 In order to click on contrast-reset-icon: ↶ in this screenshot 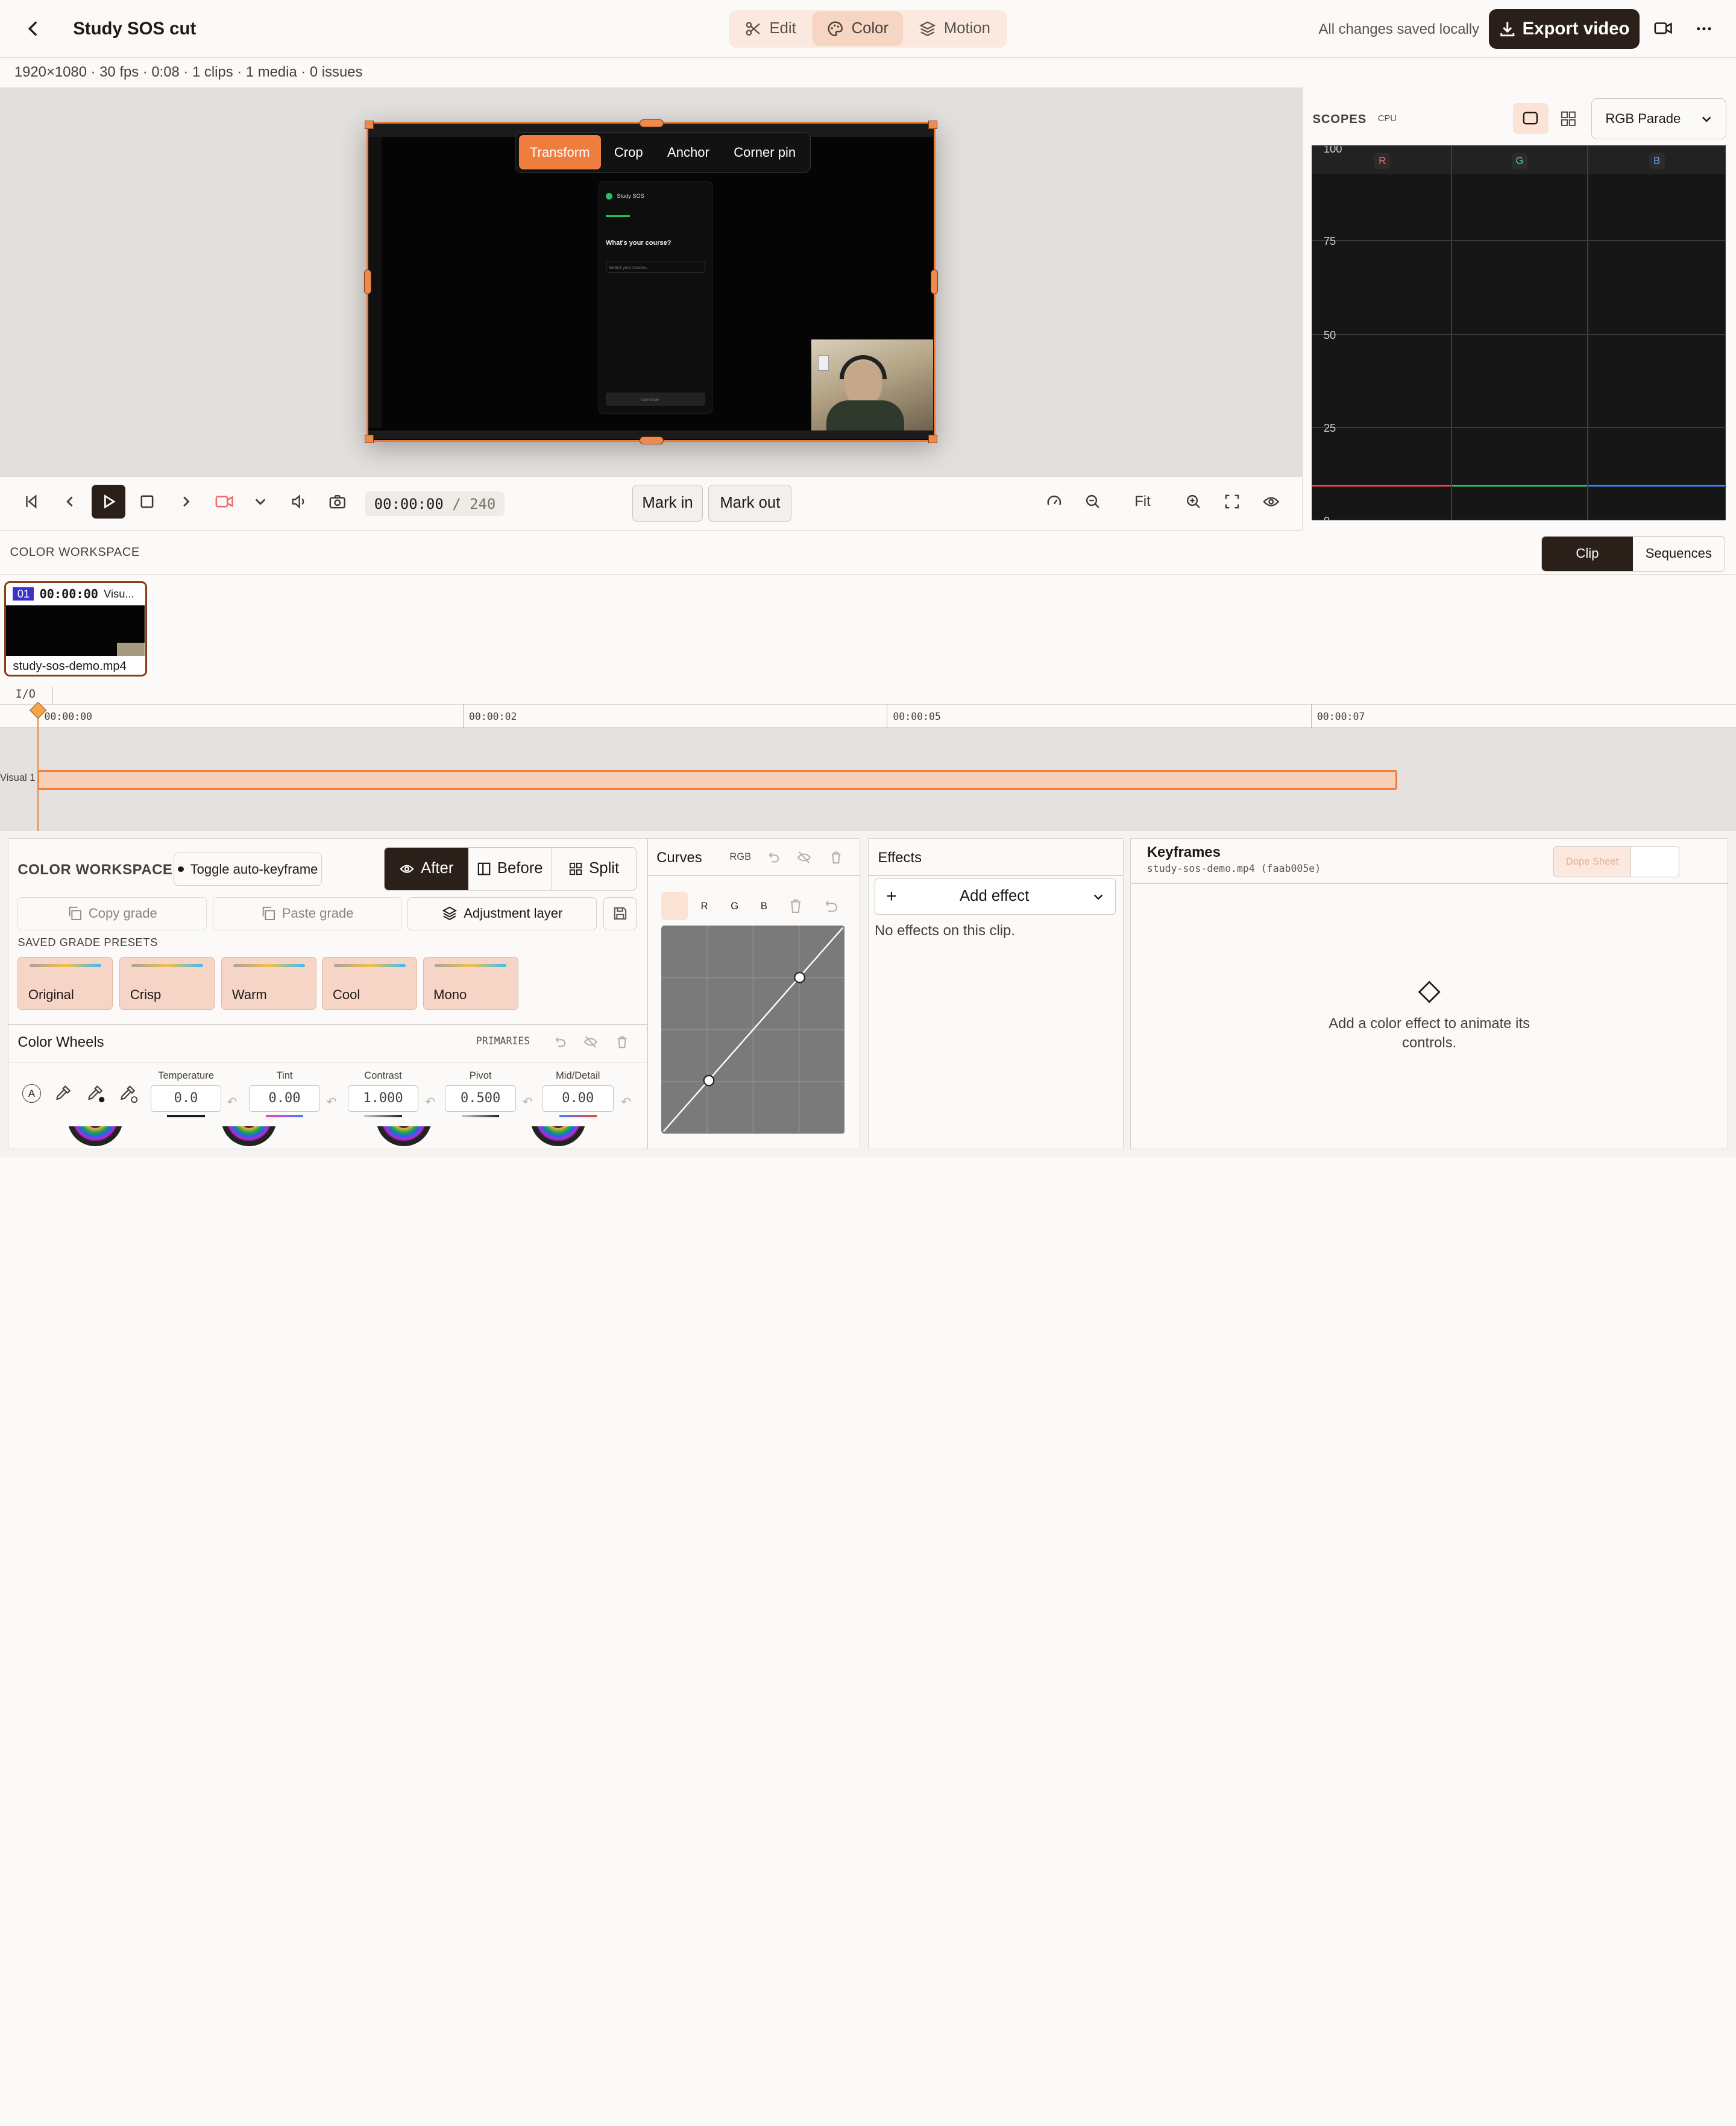, I will do `click(430, 1101)`.